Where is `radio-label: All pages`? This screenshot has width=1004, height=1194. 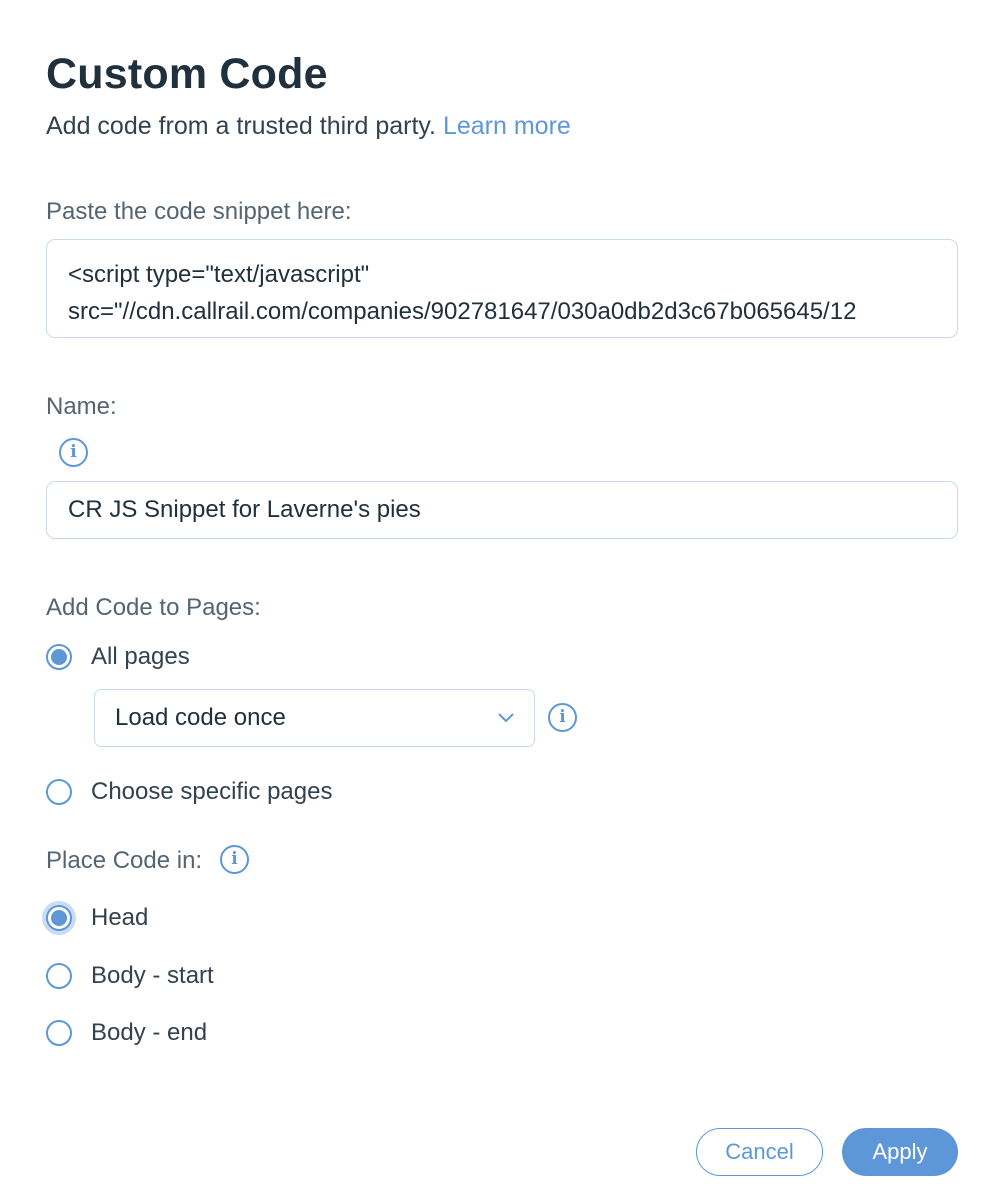 radio-label: All pages is located at coordinates (140, 656).